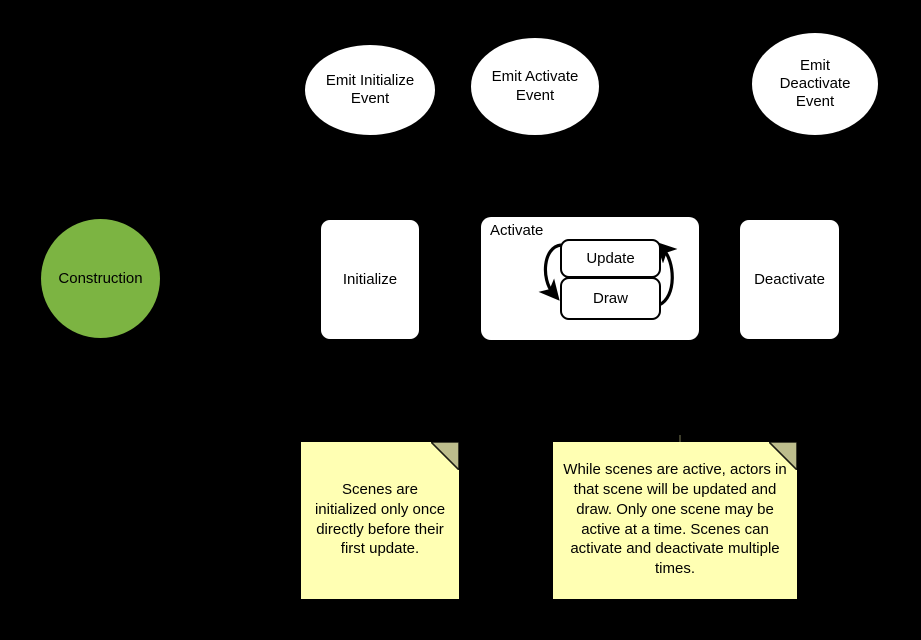  I want to click on state-node-label: Draw, so click(610, 298).